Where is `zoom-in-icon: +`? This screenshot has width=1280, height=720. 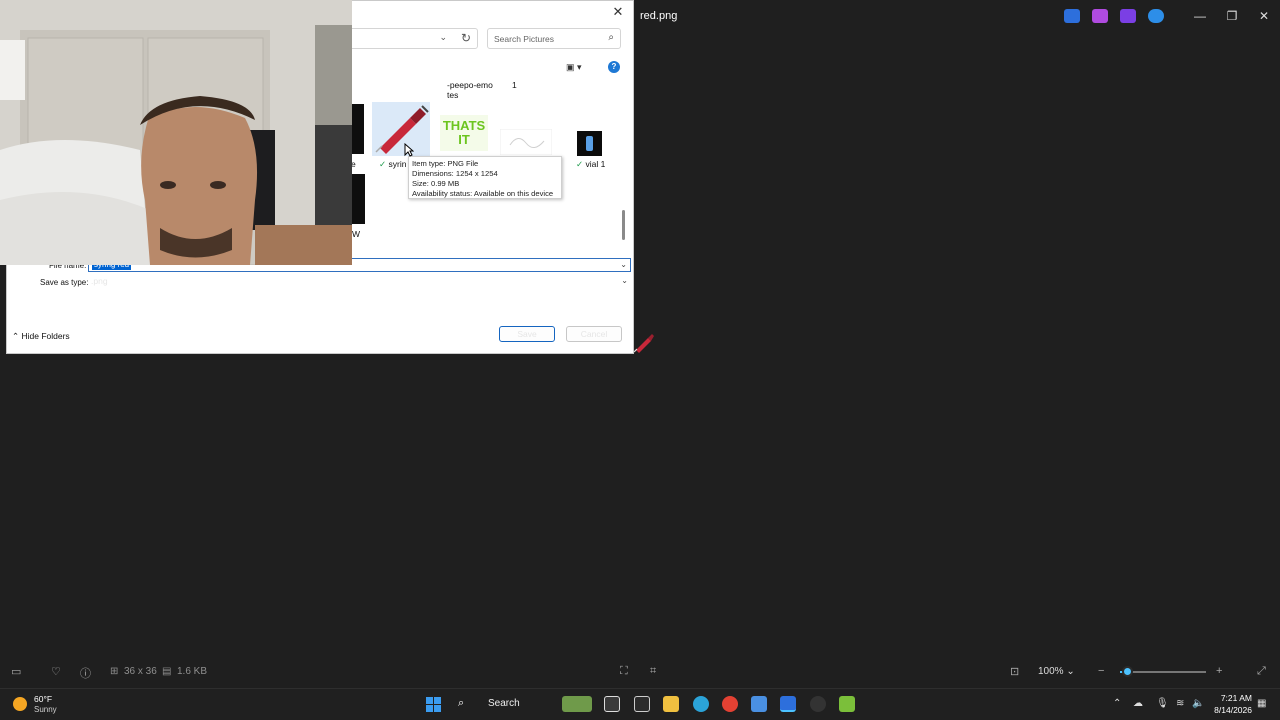
zoom-in-icon: + is located at coordinates (1219, 671).